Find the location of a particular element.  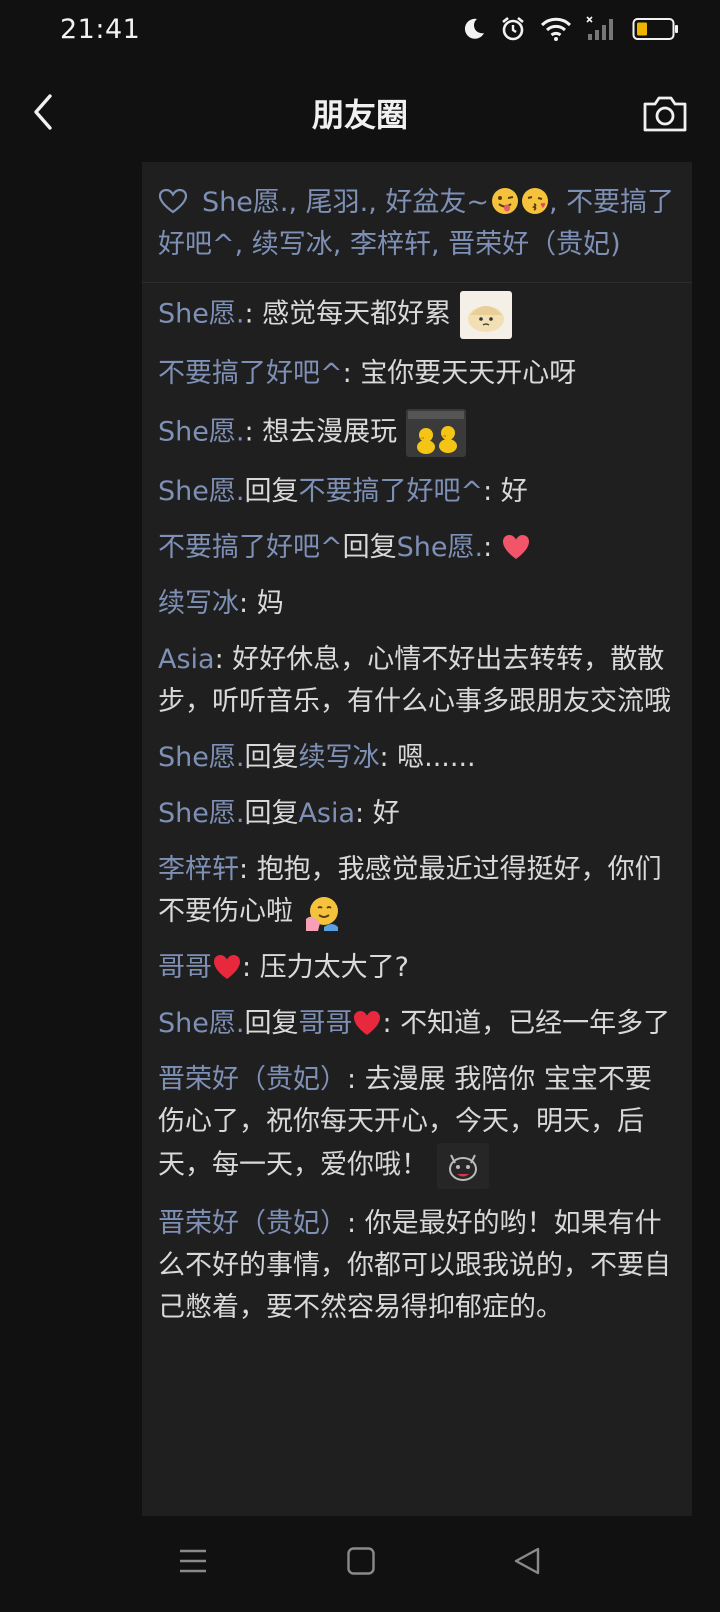

comment-reply-to: She愿. is located at coordinates (440, 547).